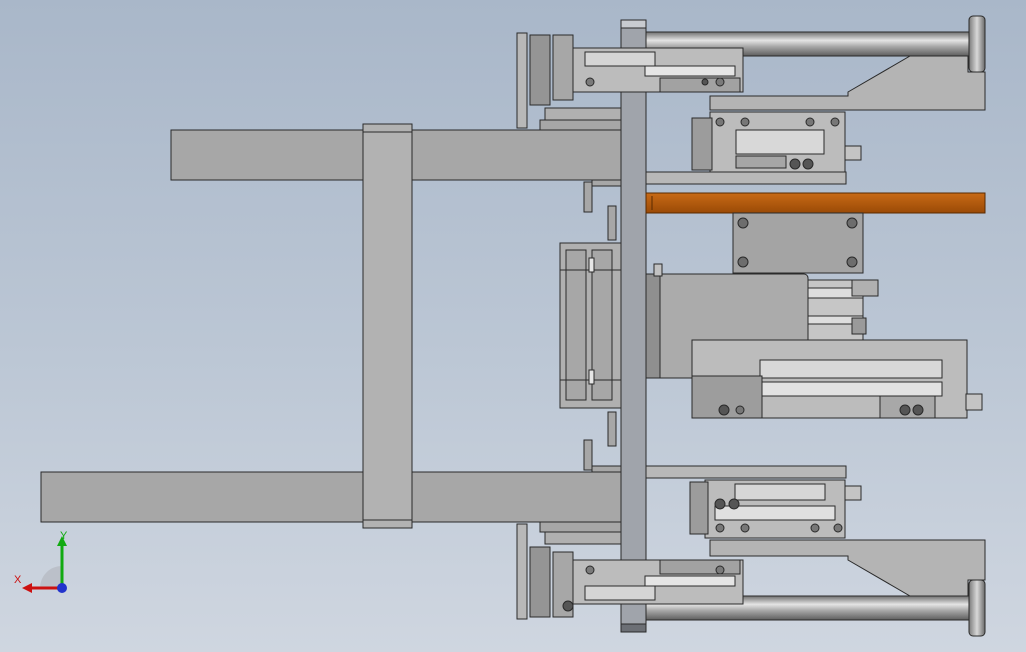 The height and width of the screenshot is (652, 1026). I want to click on x-axis-arrow, so click(27, 588).